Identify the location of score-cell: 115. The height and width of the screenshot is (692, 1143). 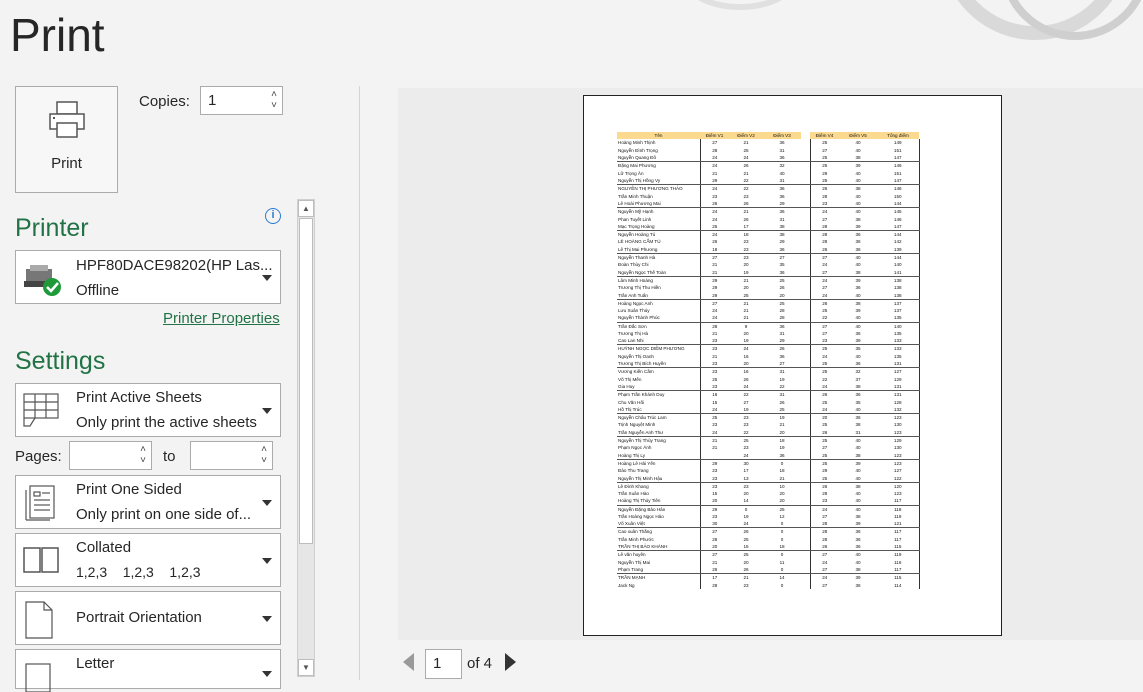
(898, 577).